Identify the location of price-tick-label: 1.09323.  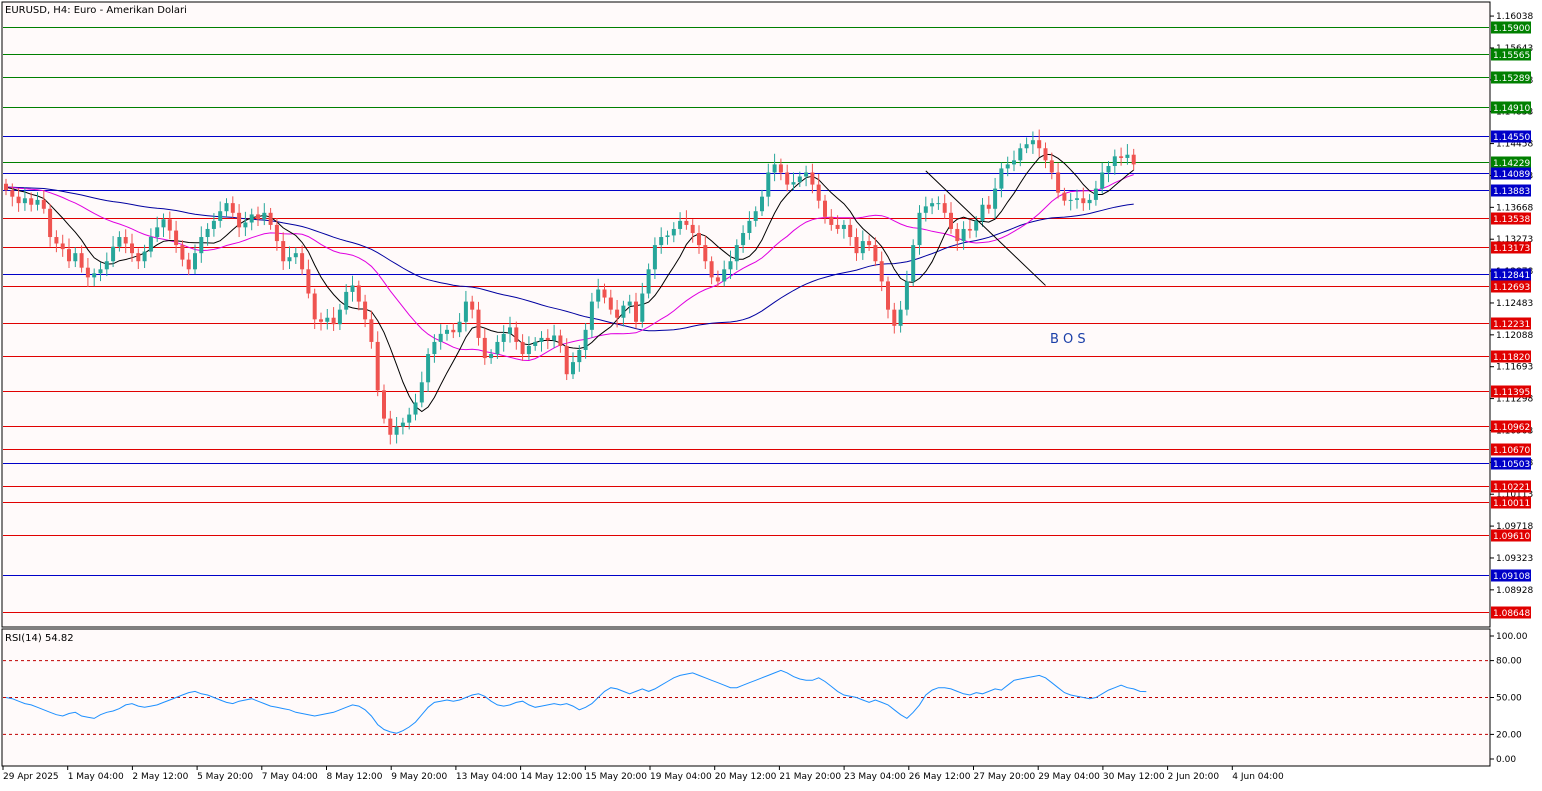
(1514, 559).